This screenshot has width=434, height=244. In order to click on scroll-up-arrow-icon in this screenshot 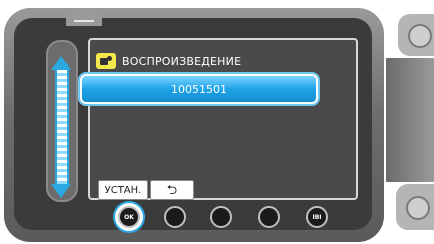, I will do `click(61, 63)`.